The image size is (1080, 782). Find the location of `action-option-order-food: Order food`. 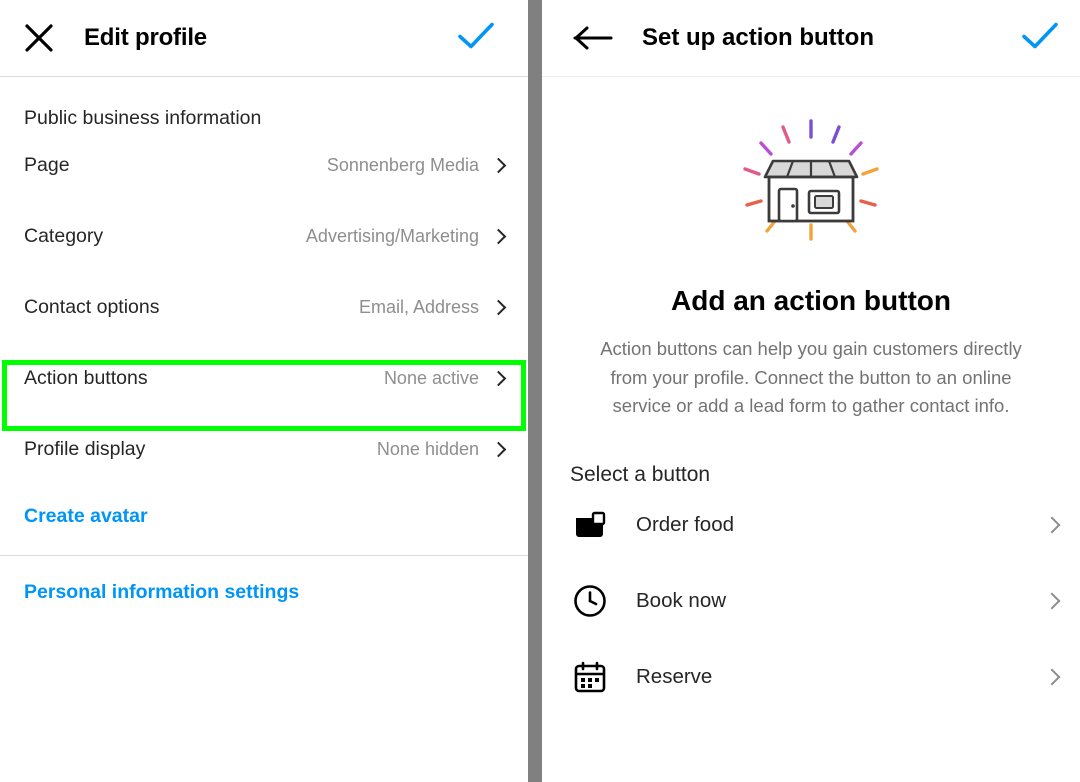

action-option-order-food: Order food is located at coordinates (811, 525).